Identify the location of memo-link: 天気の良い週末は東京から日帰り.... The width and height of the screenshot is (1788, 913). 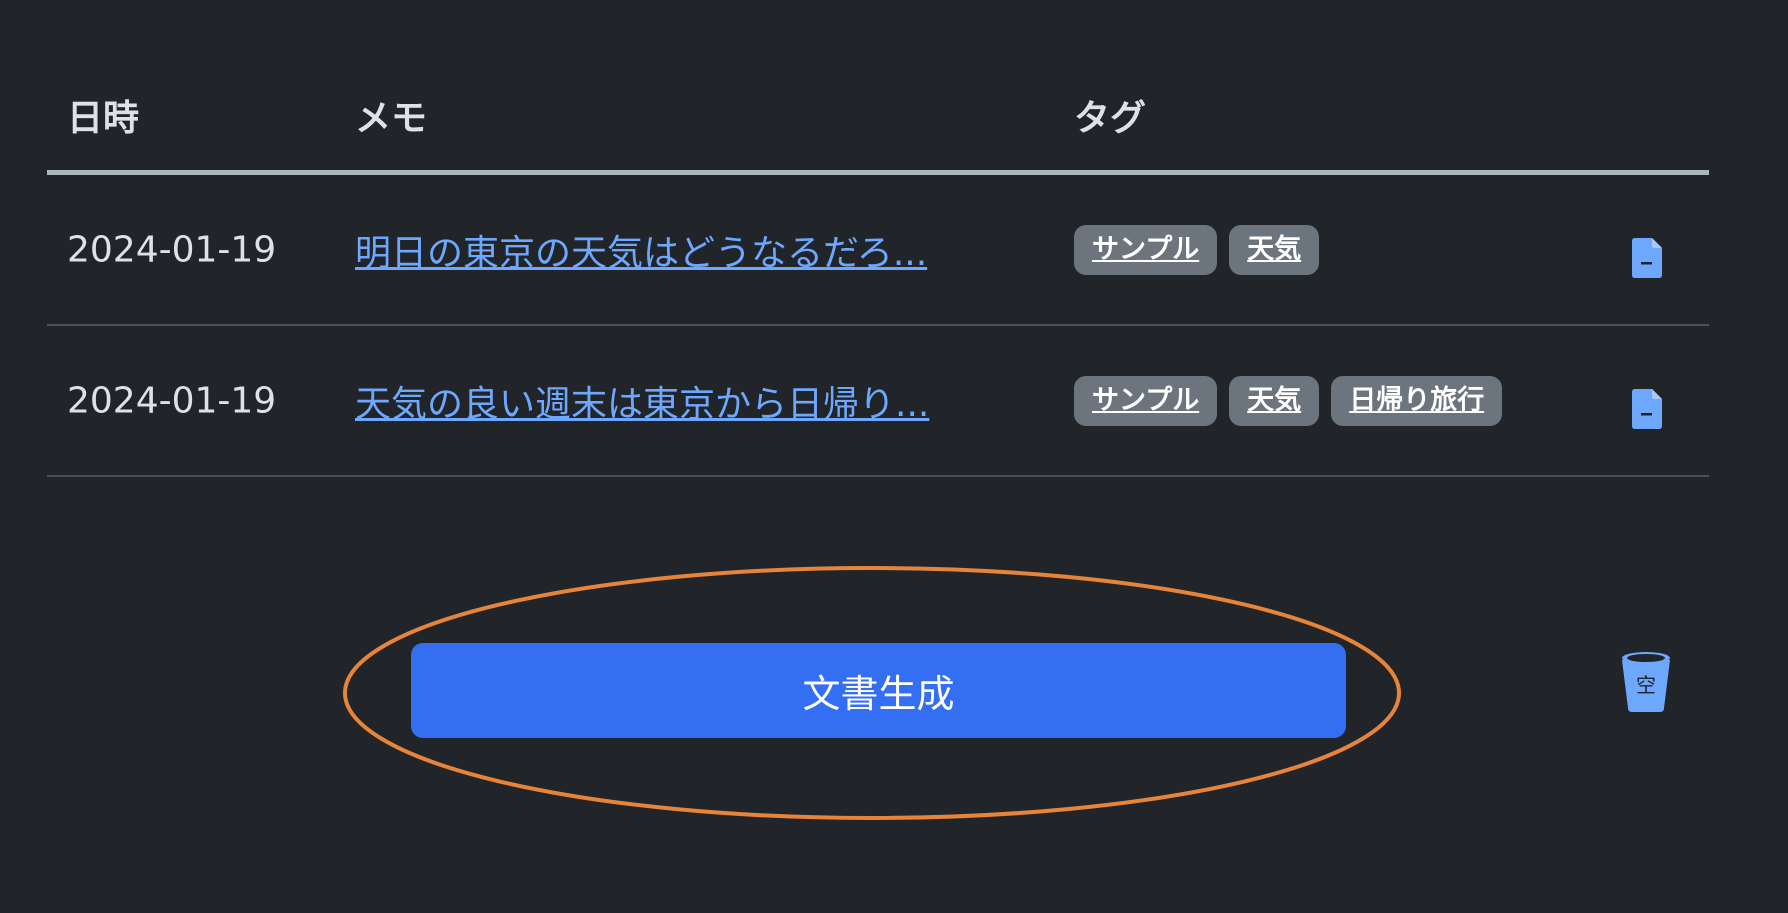
(642, 401).